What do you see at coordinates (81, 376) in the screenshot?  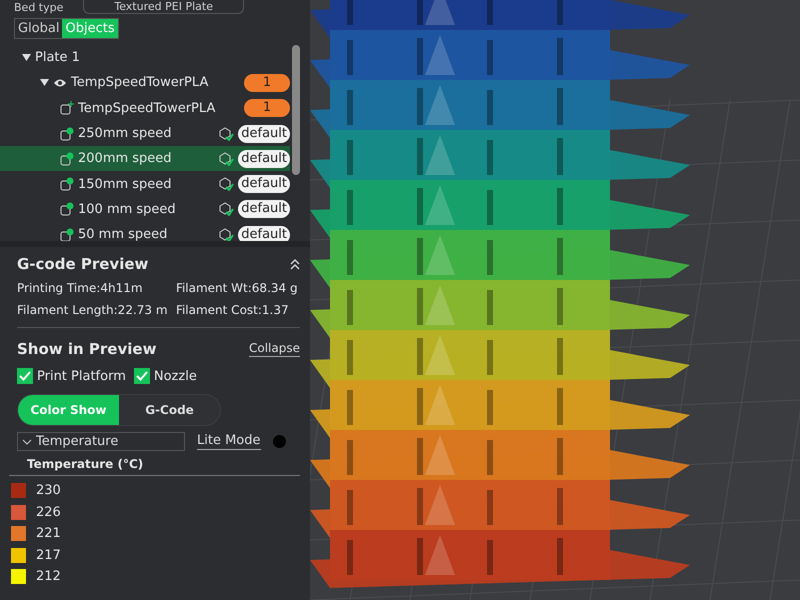 I see `checkbox-label: Print Platform` at bounding box center [81, 376].